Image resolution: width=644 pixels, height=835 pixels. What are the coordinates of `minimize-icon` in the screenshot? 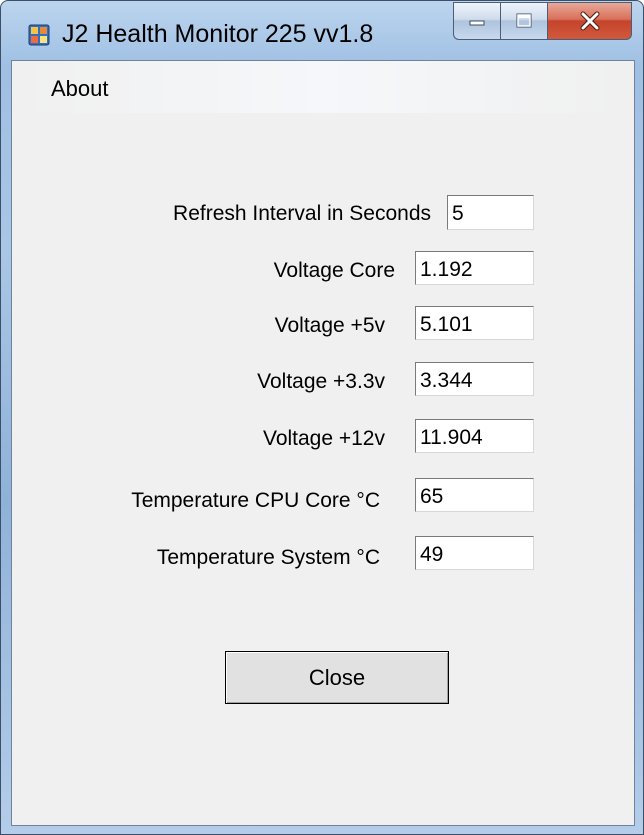 It's located at (477, 23).